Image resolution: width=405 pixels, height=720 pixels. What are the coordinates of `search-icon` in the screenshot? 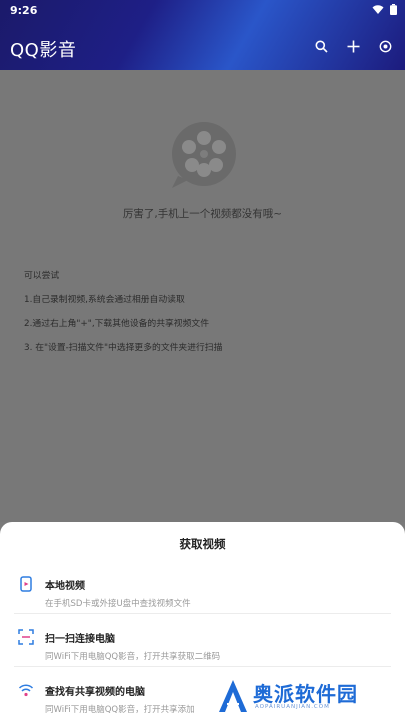 It's located at (321, 46).